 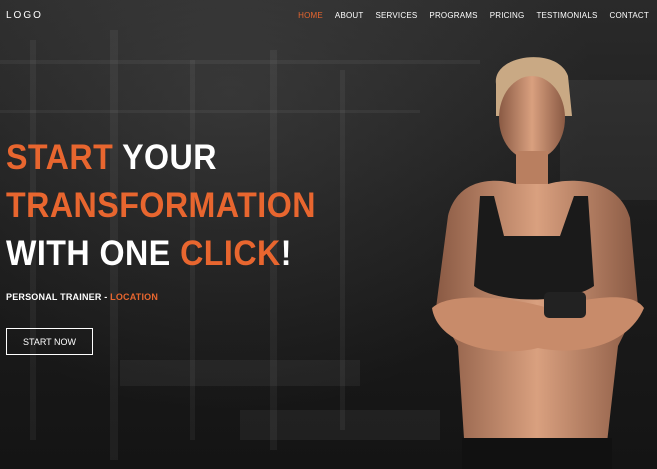 What do you see at coordinates (24, 15) in the screenshot?
I see `site-logo: LOGO` at bounding box center [24, 15].